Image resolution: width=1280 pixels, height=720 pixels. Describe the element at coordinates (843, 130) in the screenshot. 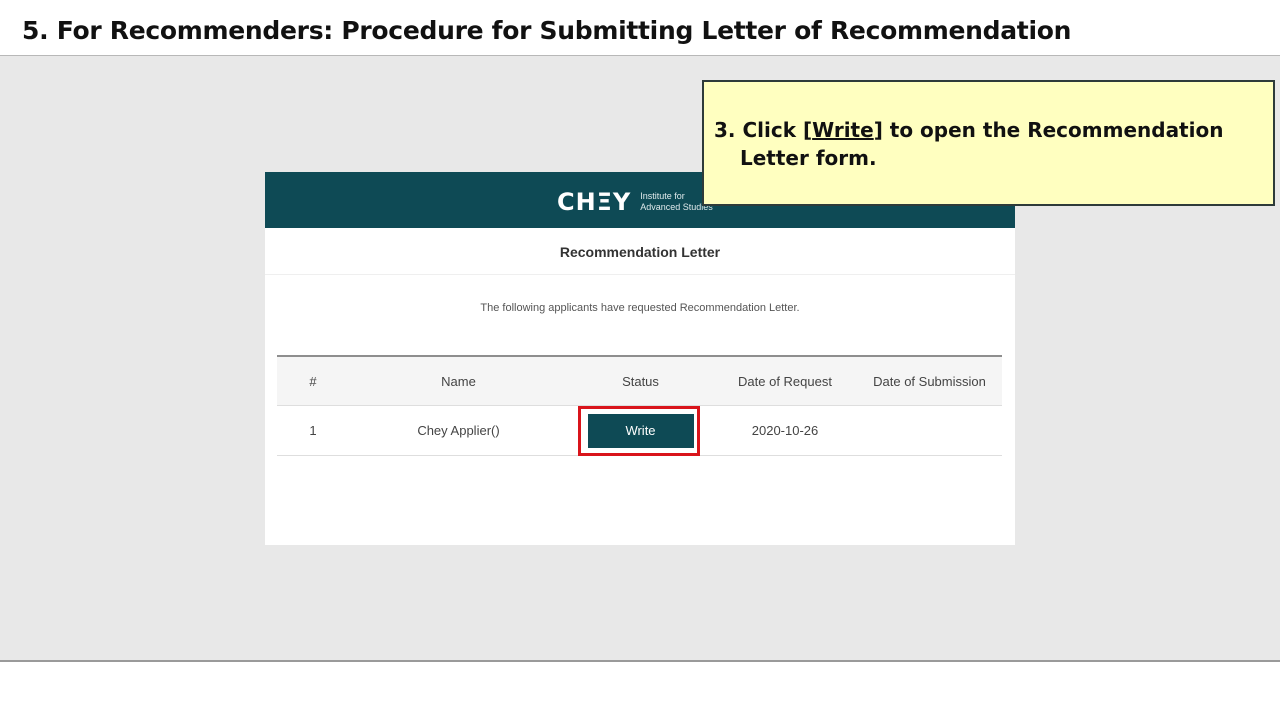

I see `callout-write-link: Write` at that location.